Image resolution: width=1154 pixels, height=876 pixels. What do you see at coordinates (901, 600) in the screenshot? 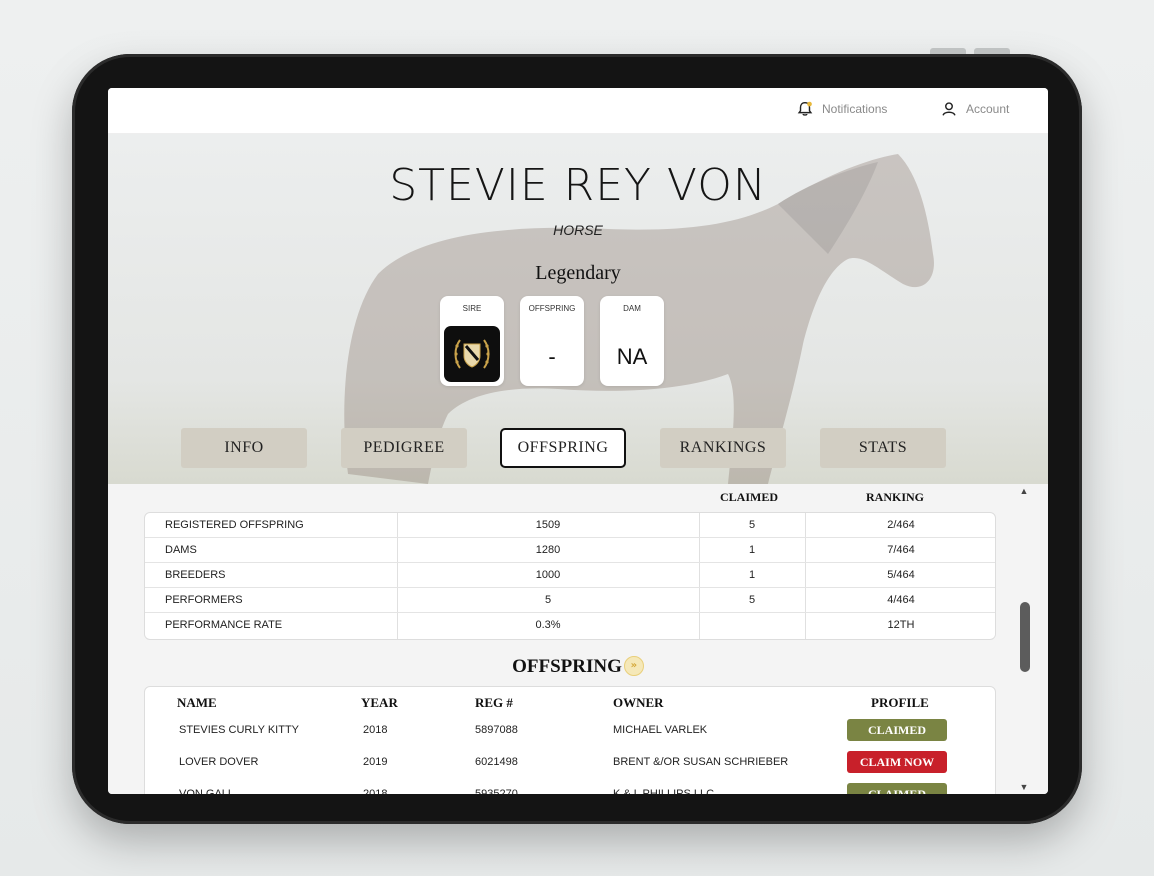
I see `stat-ranking: 4/464` at bounding box center [901, 600].